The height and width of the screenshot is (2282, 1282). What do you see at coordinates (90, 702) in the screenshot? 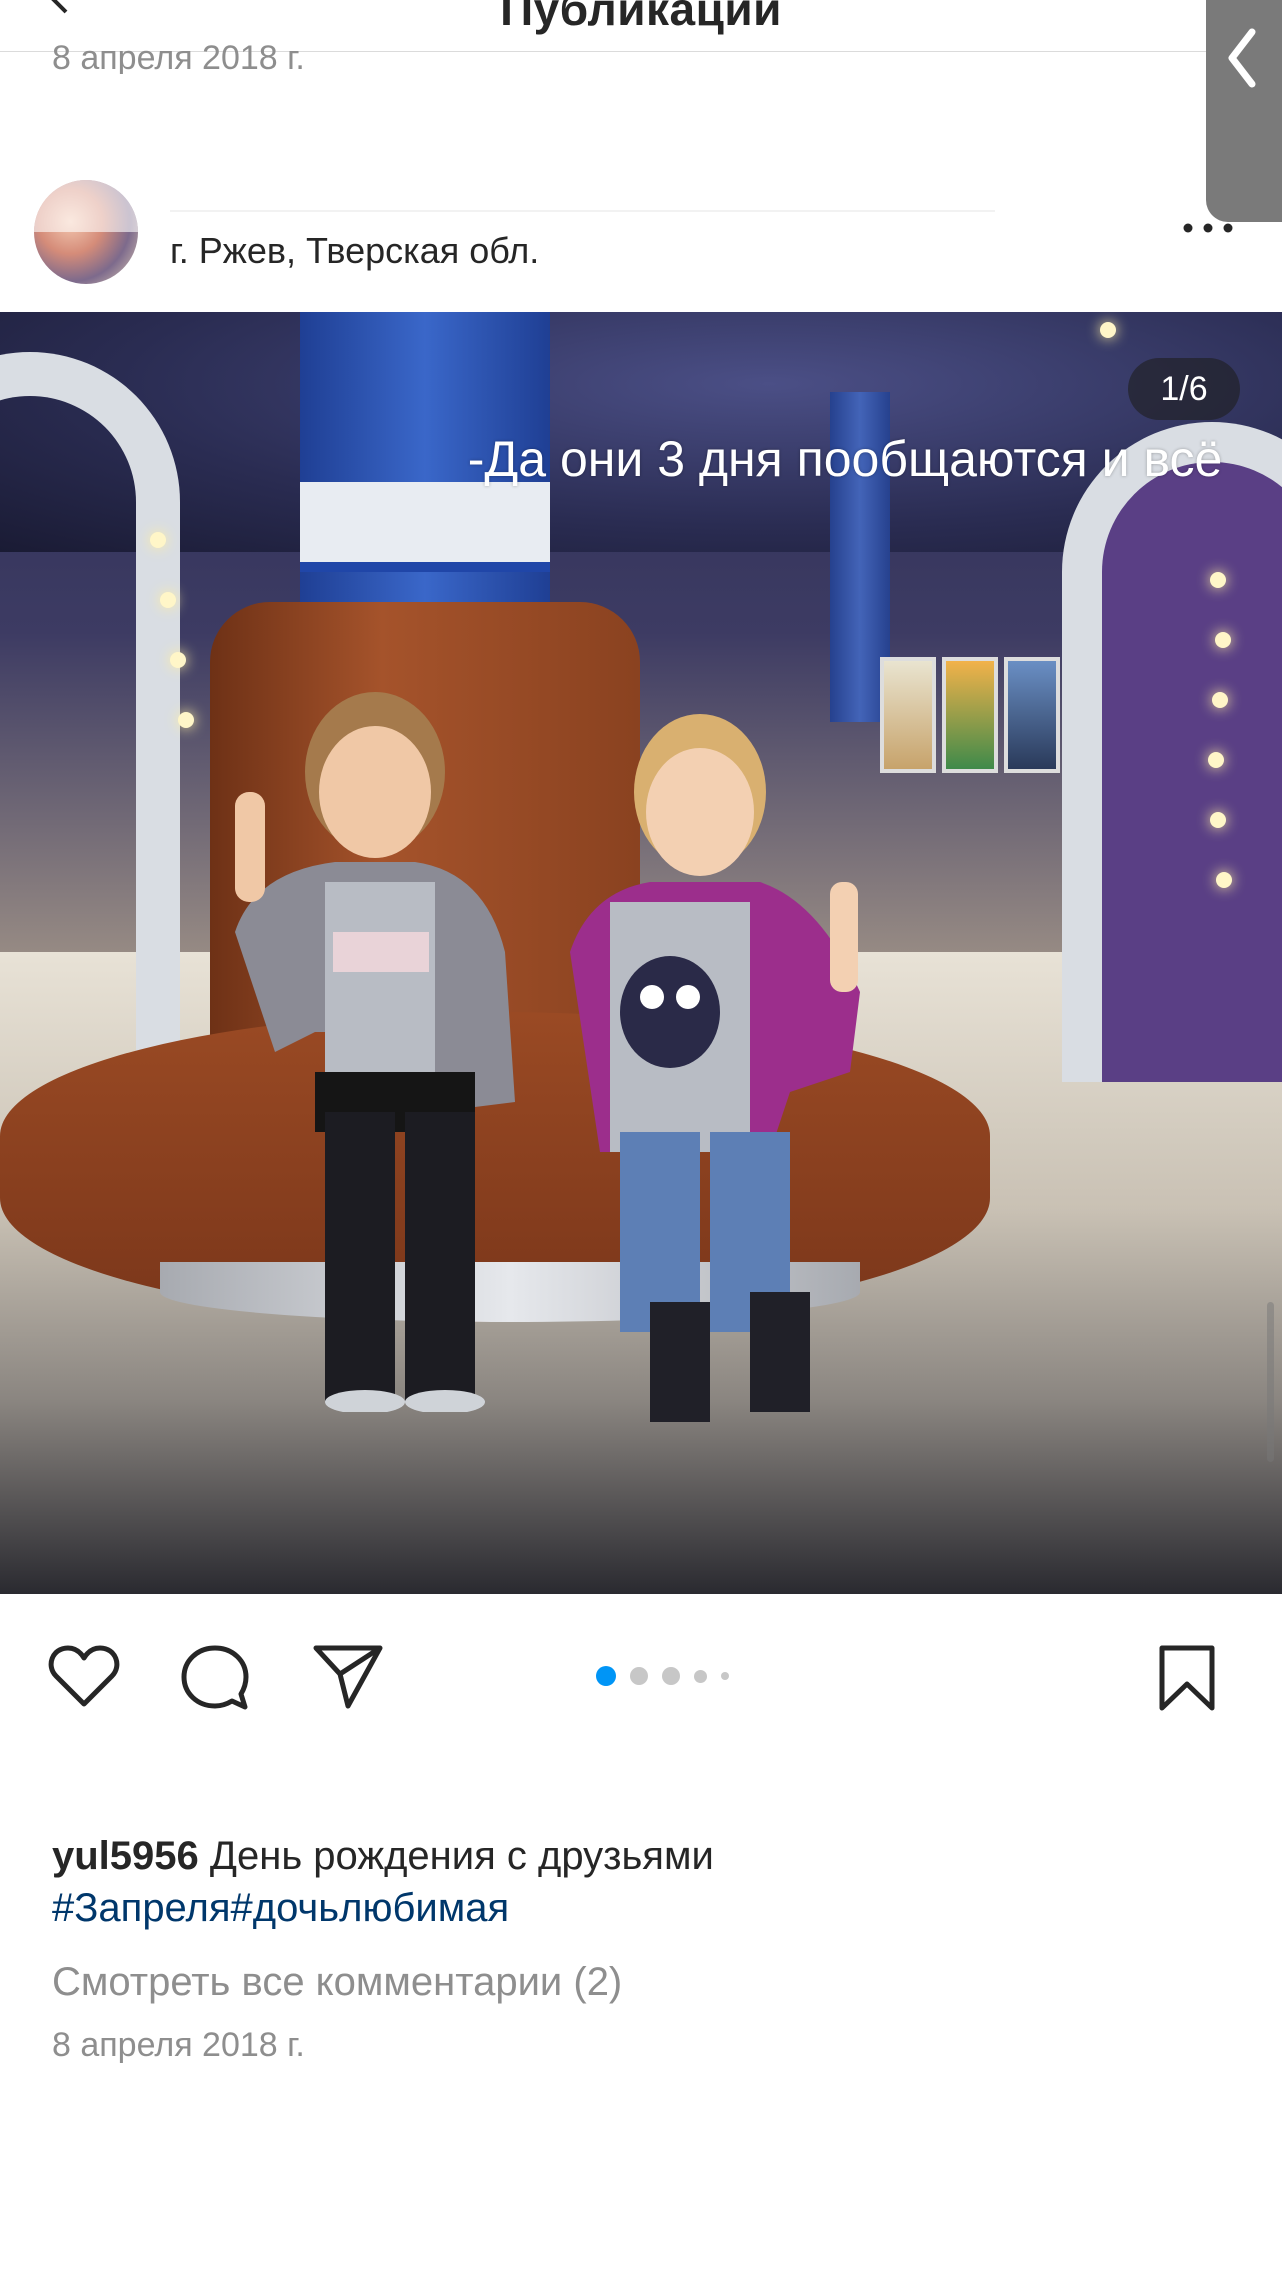
I see `photo-arch-left` at bounding box center [90, 702].